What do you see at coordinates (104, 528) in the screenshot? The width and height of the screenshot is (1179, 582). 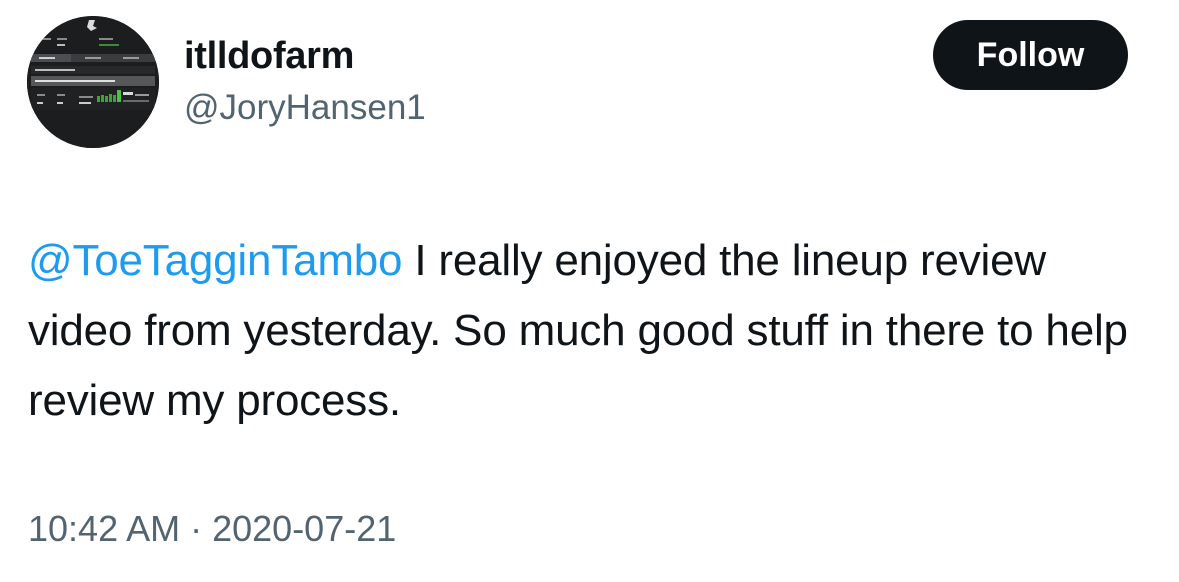 I see `tweet-time: 10:42 AM` at bounding box center [104, 528].